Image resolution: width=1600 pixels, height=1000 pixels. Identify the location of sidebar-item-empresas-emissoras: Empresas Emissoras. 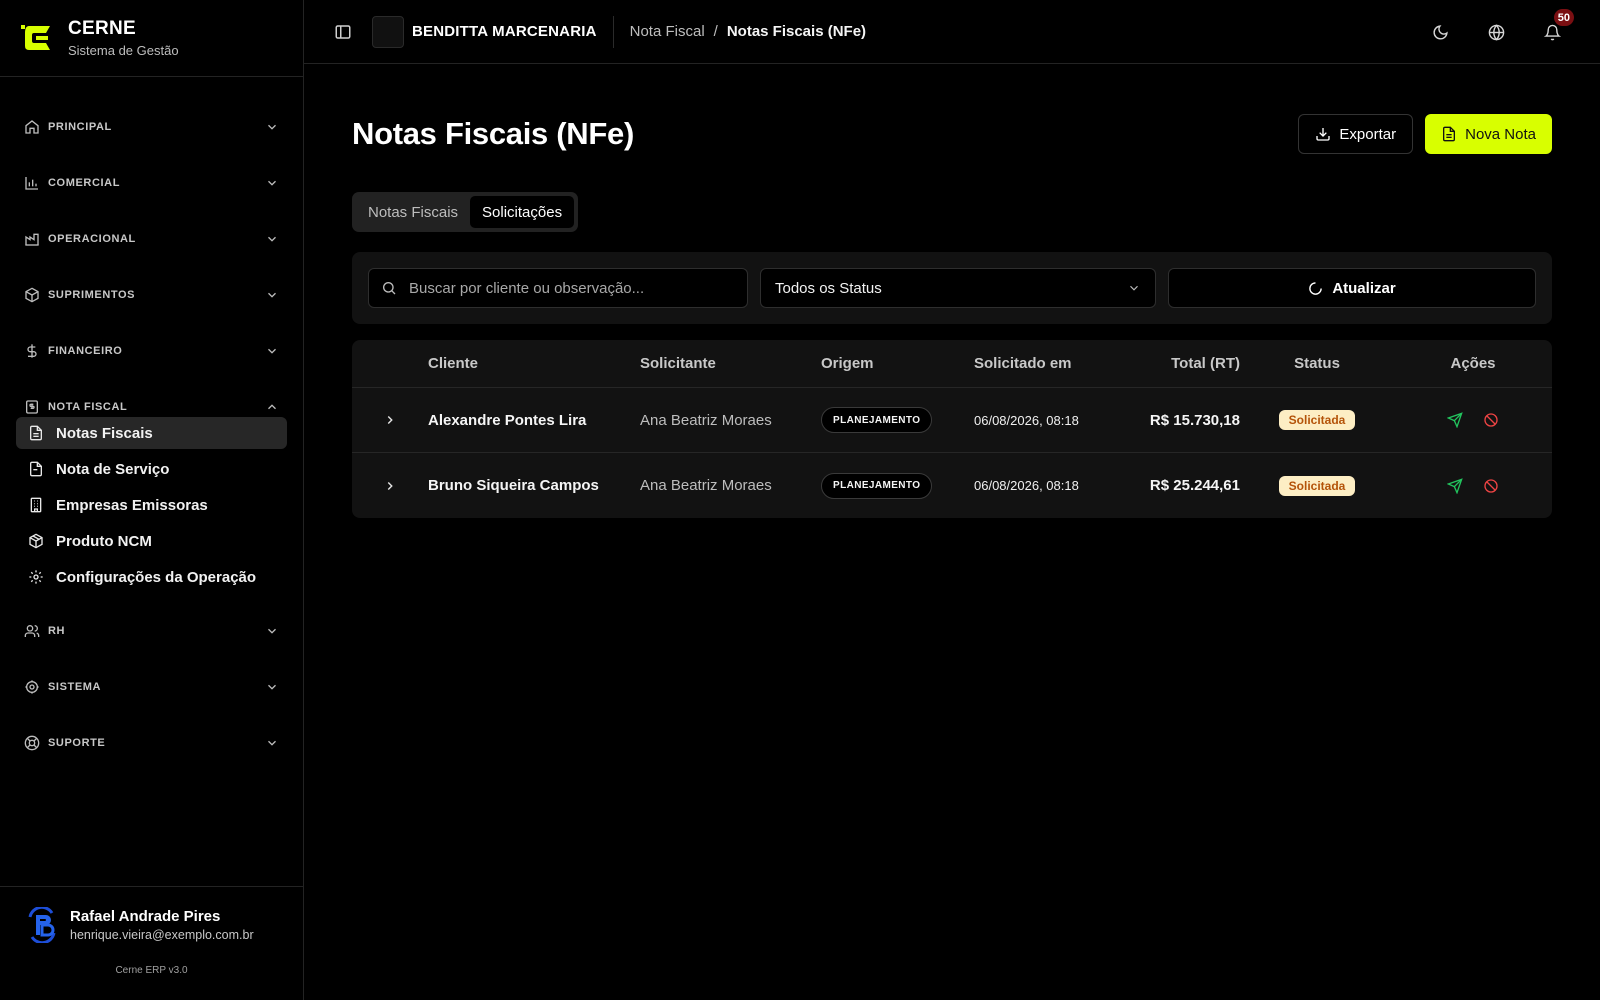
(151, 505).